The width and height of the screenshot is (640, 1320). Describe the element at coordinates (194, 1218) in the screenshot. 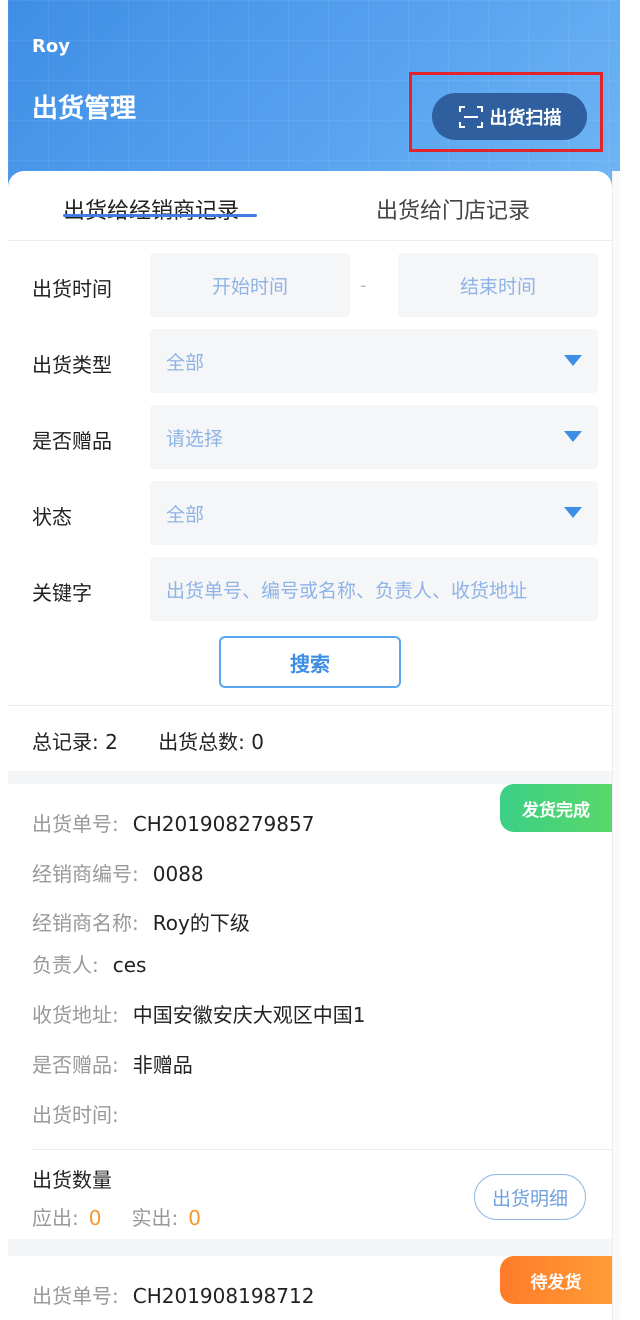

I see `actual-ship-value: 0` at that location.